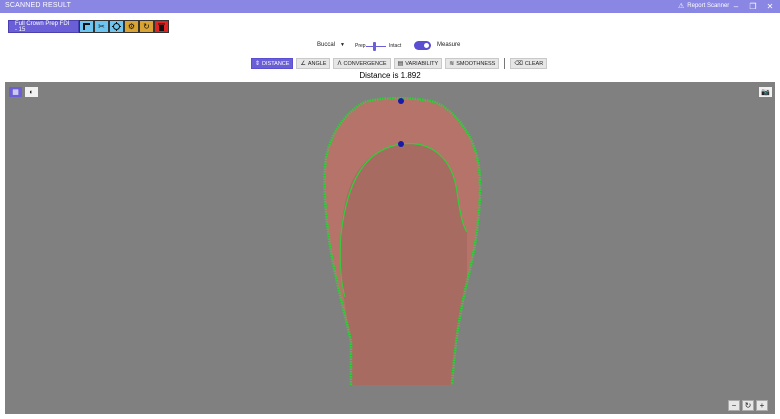 This screenshot has width=780, height=419. What do you see at coordinates (360, 46) in the screenshot?
I see `prep-label: Prep` at bounding box center [360, 46].